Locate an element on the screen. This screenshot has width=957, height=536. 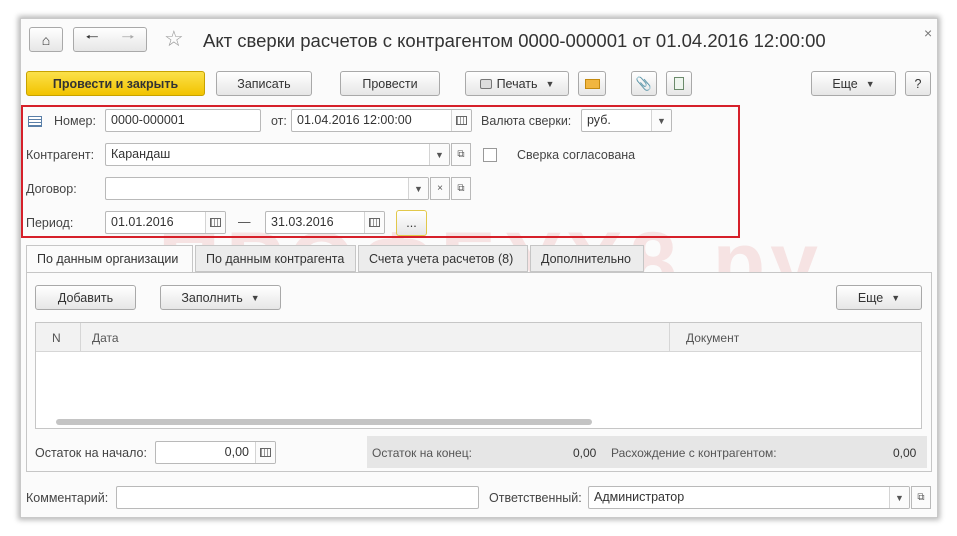
number-label: Номер: is located at coordinates (75, 121).